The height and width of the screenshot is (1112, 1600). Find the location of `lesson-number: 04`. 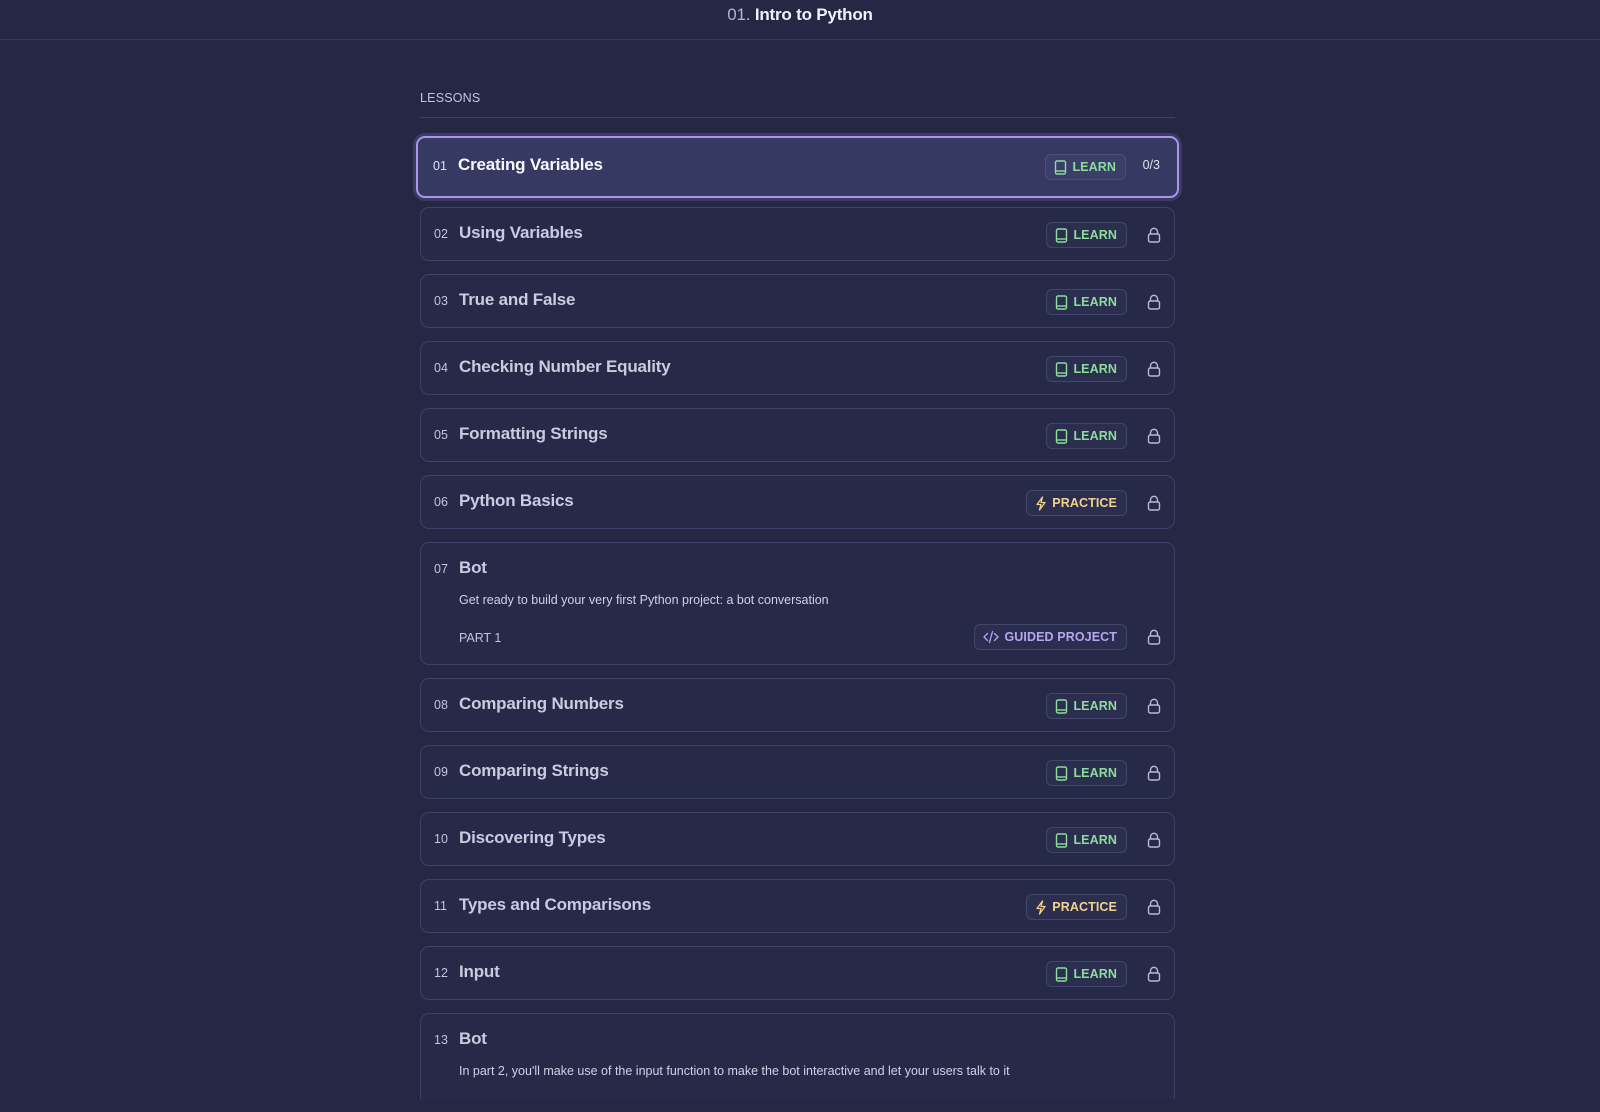

lesson-number: 04 is located at coordinates (441, 368).